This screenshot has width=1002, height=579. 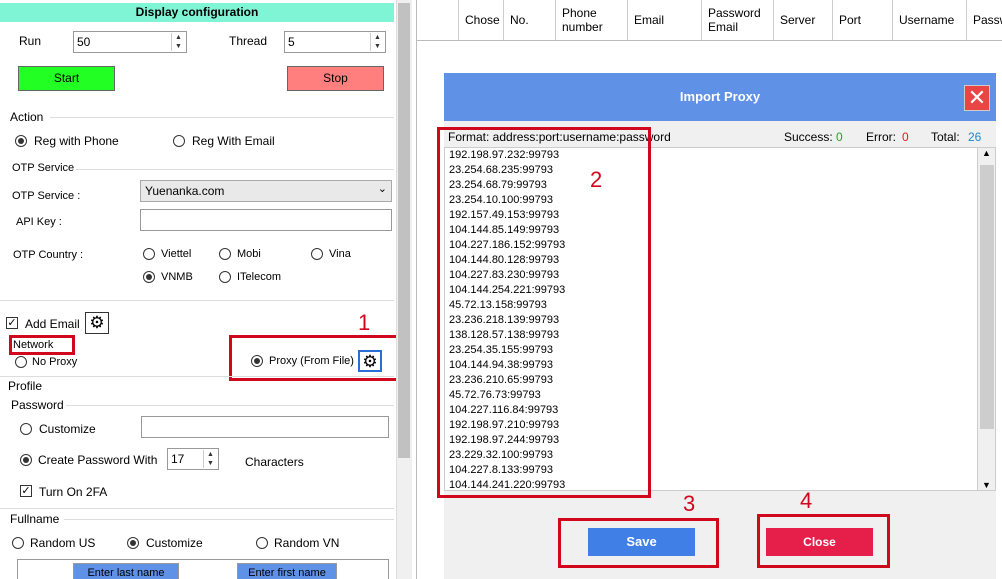 I want to click on run-stepper: 50 ▲ ▼, so click(x=130, y=42).